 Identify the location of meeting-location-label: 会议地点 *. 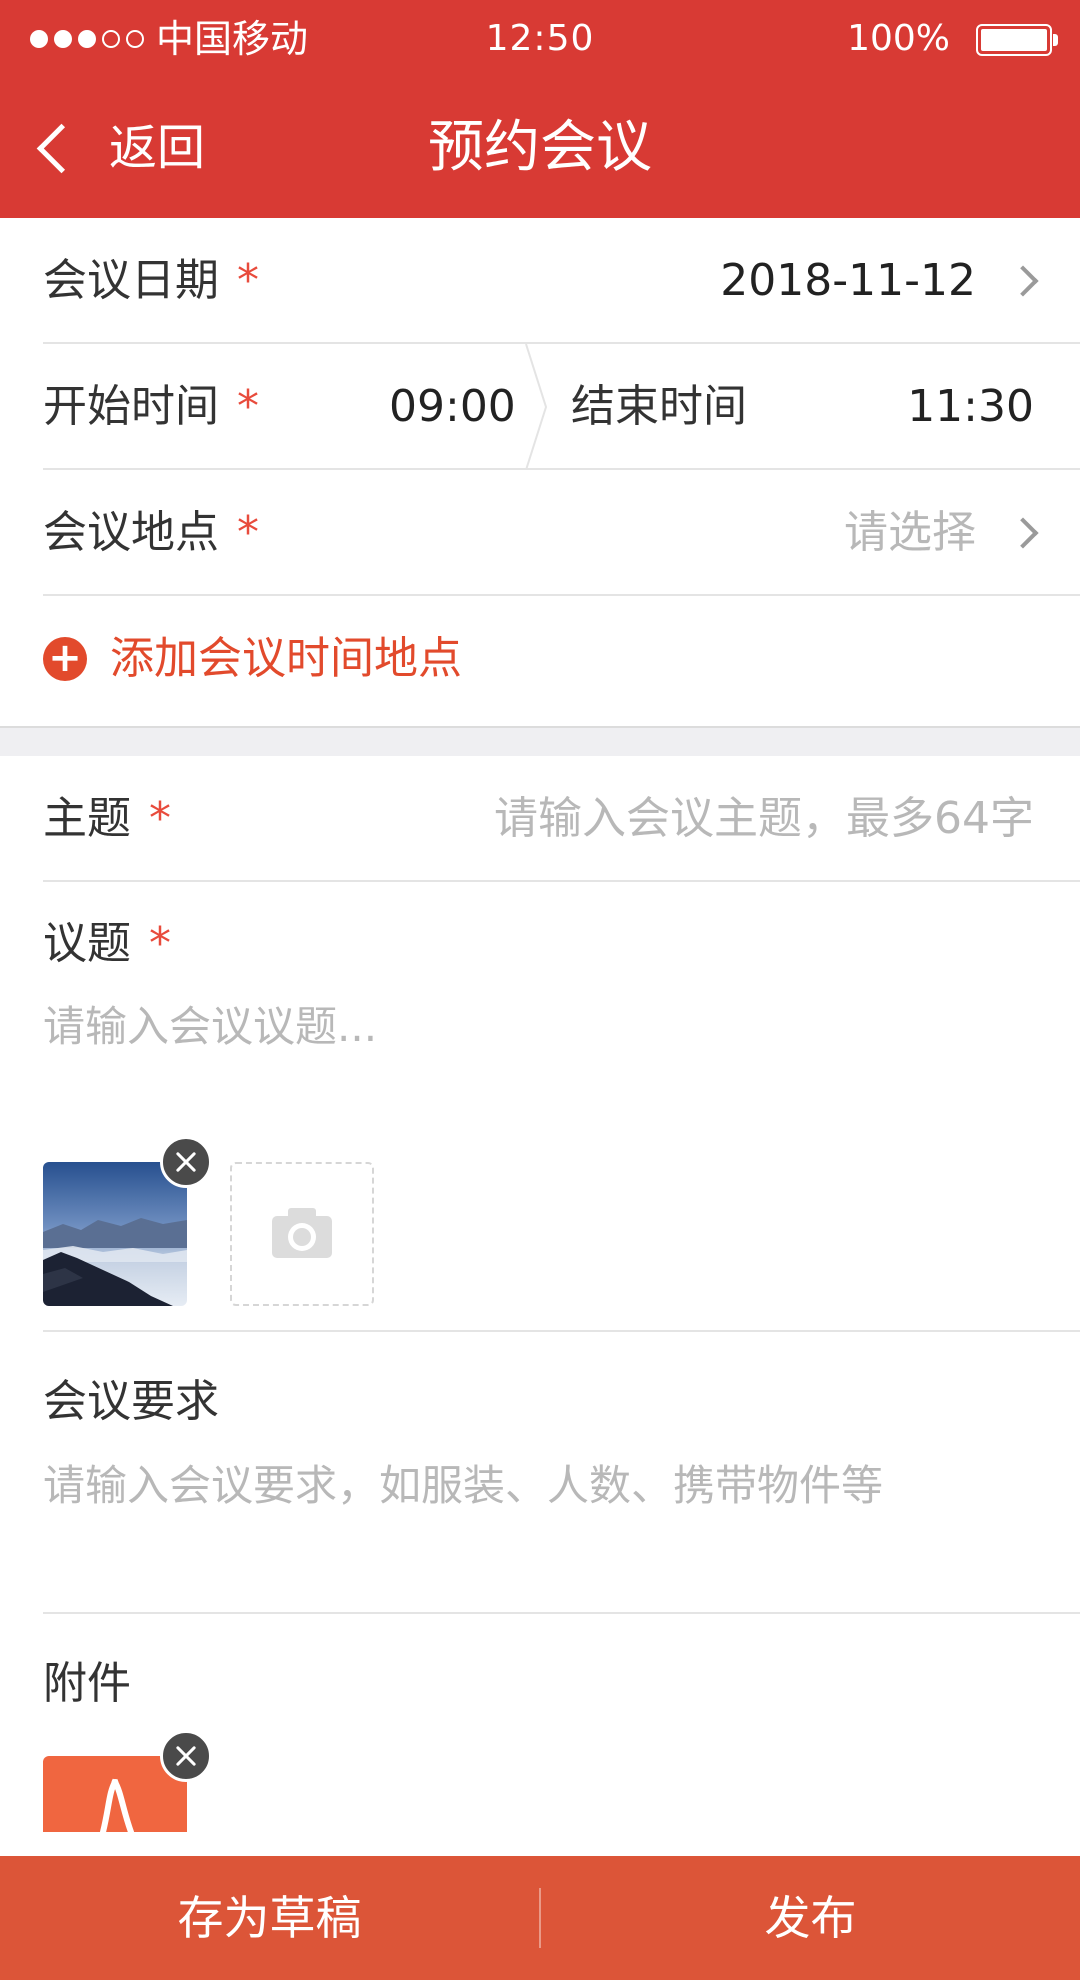
(151, 533).